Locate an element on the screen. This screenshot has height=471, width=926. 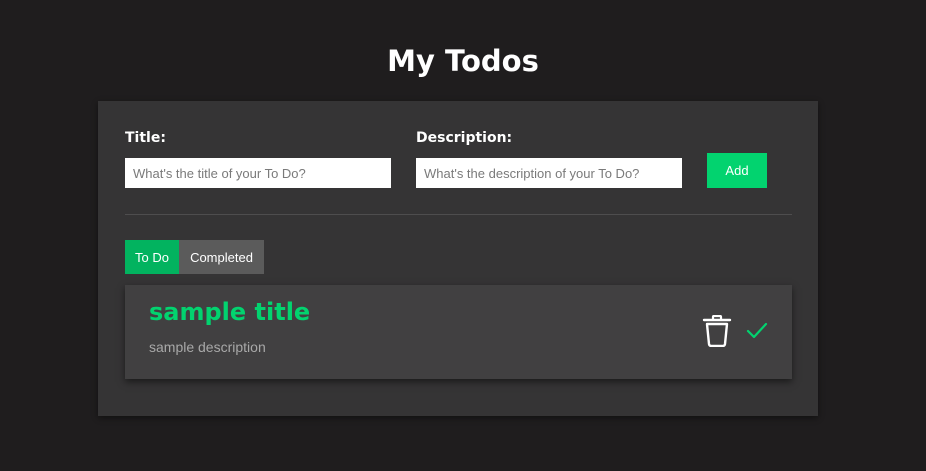
trash-icon is located at coordinates (717, 331).